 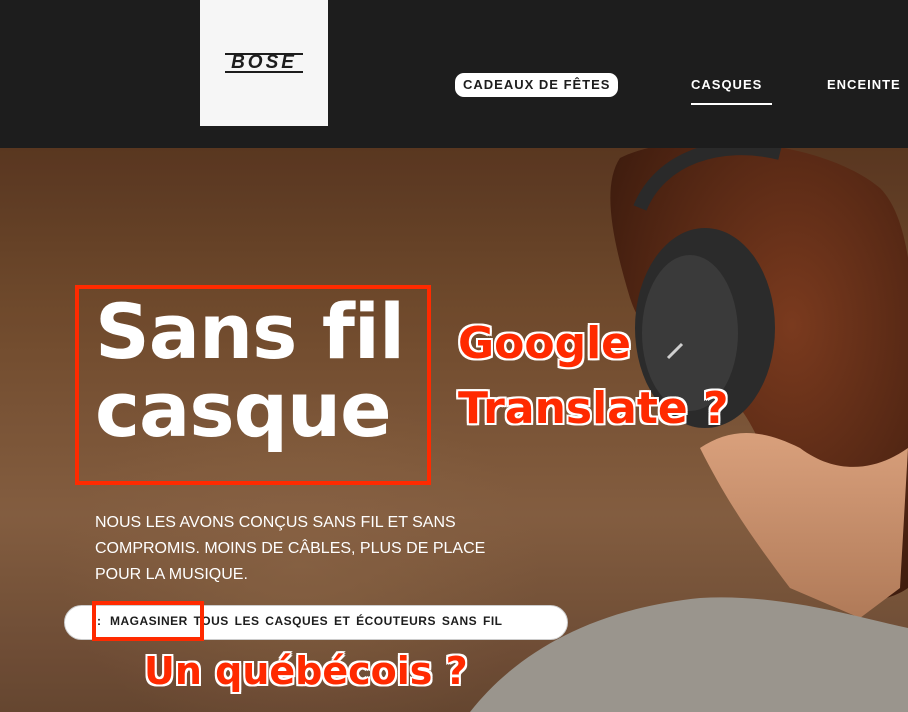 I want to click on nav-item-enceintes: ENCEINTE, so click(x=864, y=84).